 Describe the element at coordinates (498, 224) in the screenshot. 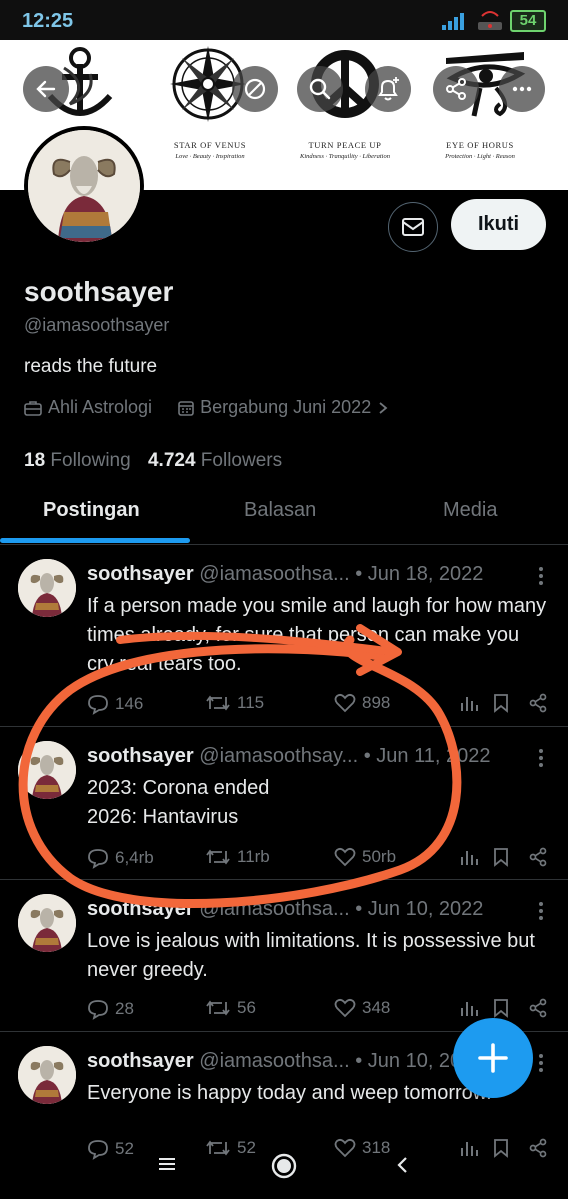

I see `follow-button: Ikuti` at that location.